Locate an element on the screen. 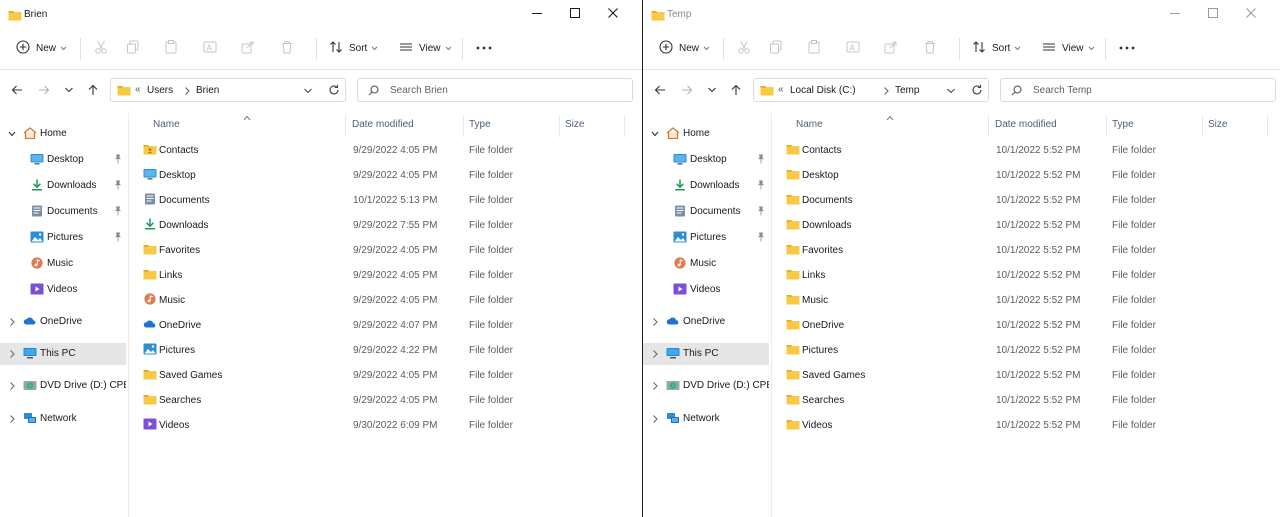 The height and width of the screenshot is (517, 1280). address-bar: « Users Brien is located at coordinates (228, 90).